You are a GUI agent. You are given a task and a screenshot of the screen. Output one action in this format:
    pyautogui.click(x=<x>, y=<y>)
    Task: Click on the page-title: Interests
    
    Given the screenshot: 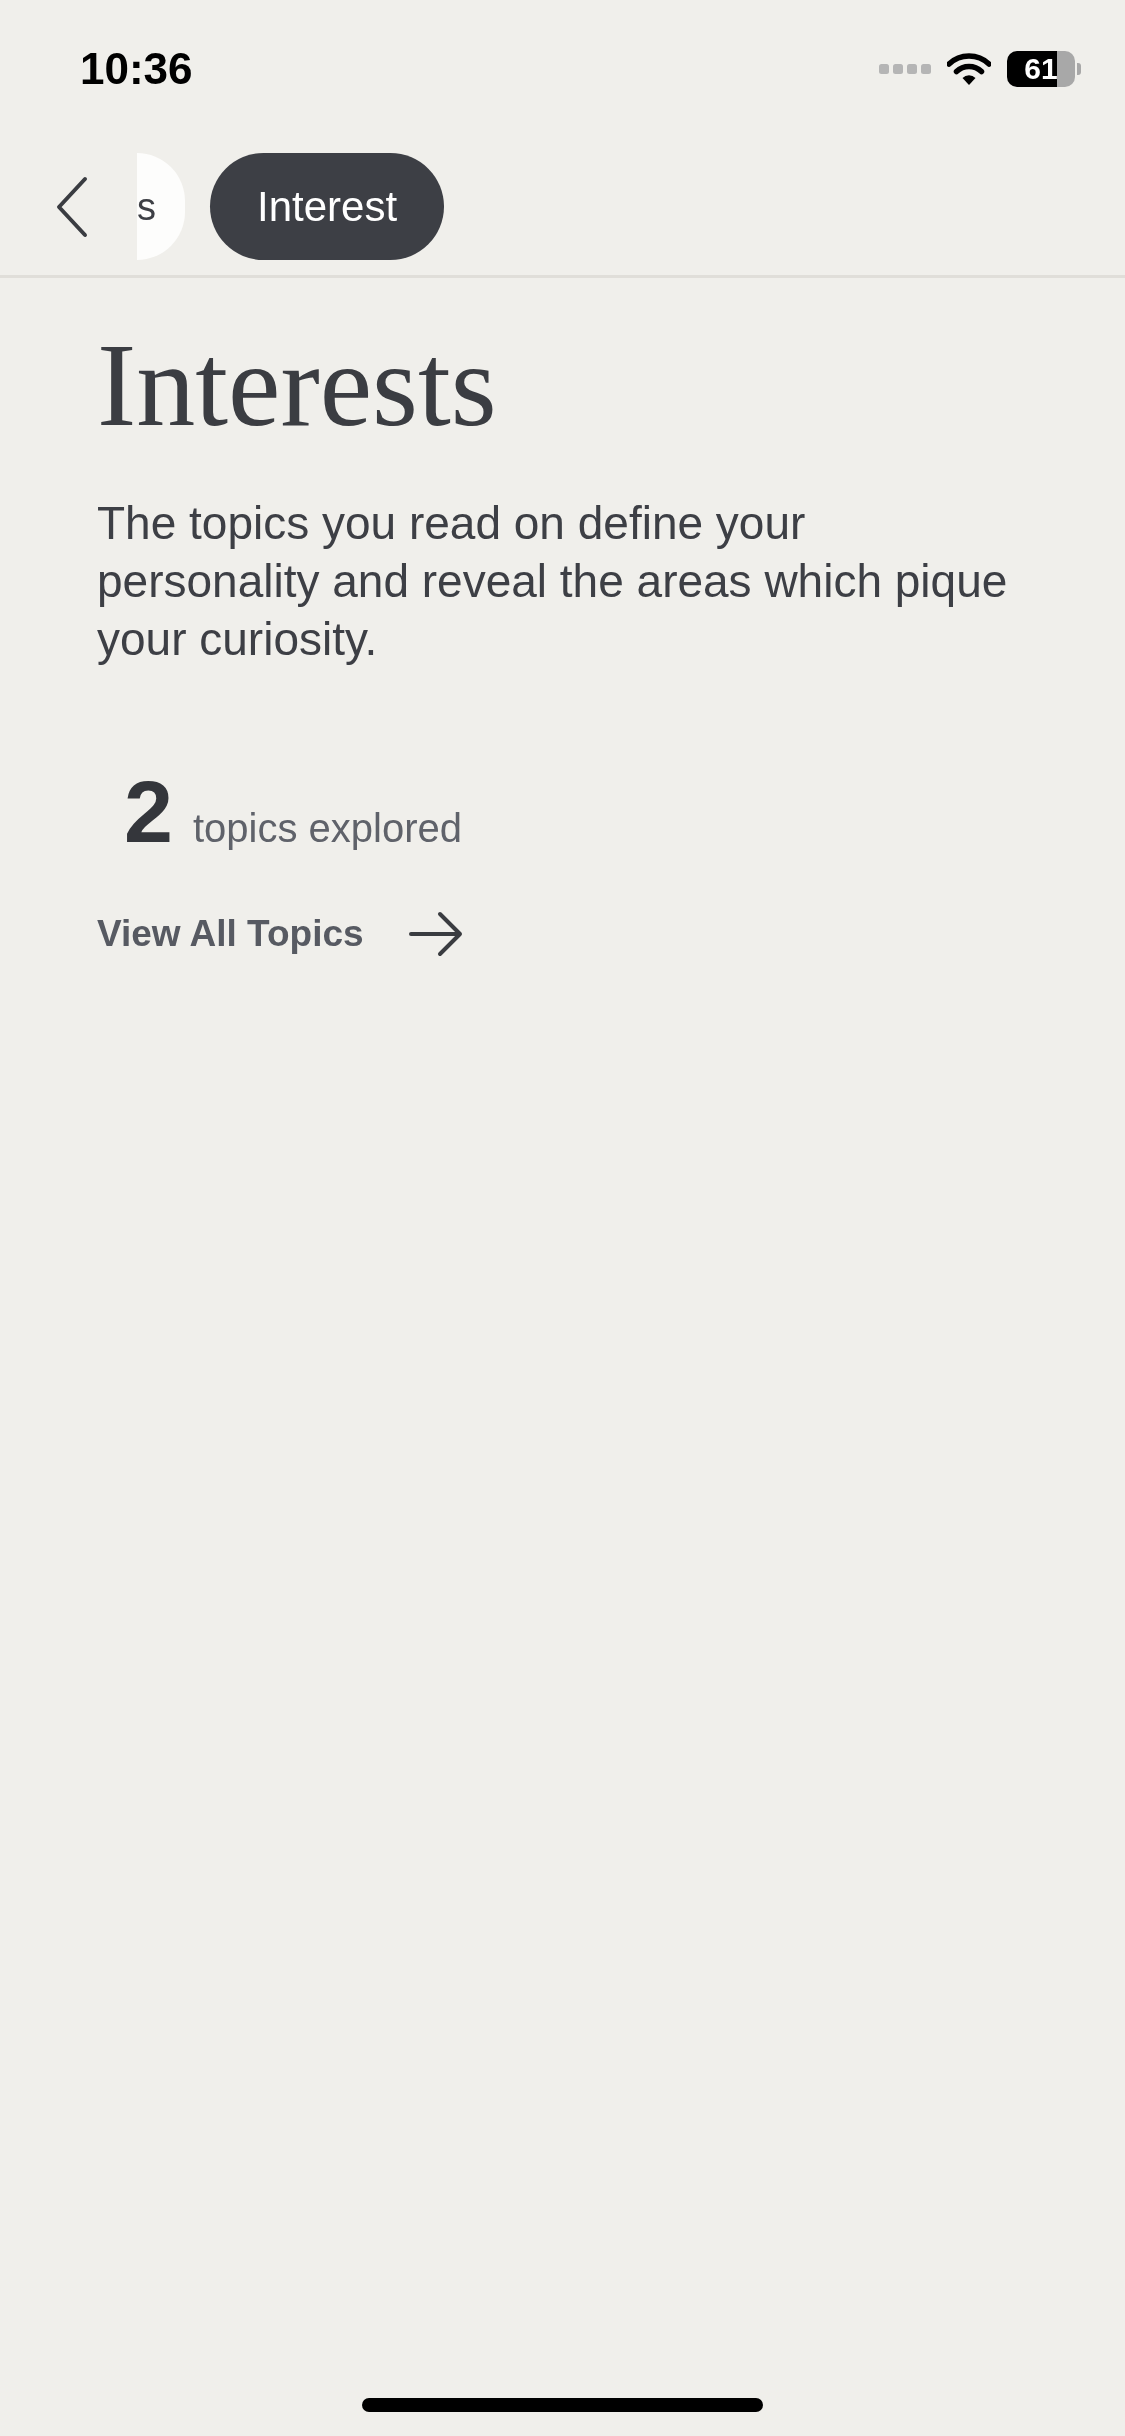 What is the action you would take?
    pyautogui.click(x=297, y=386)
    